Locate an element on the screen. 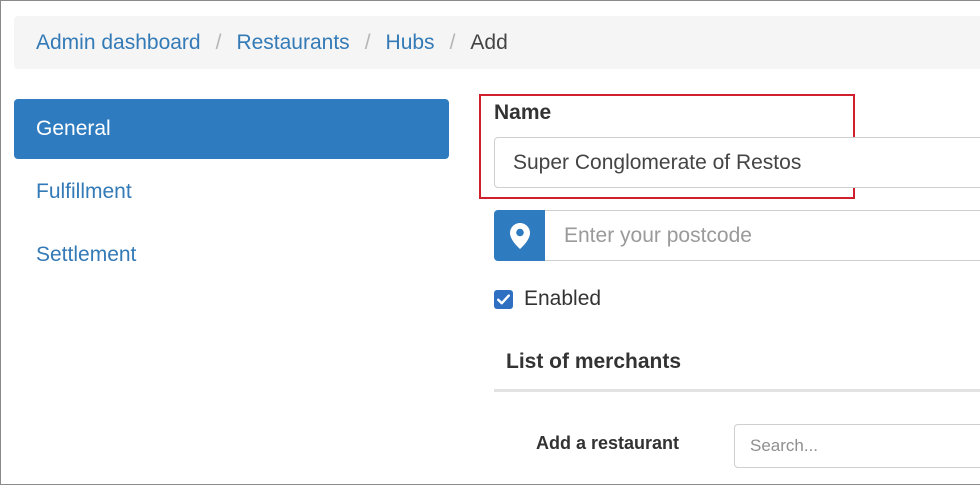  enabled-checkbox is located at coordinates (503, 299).